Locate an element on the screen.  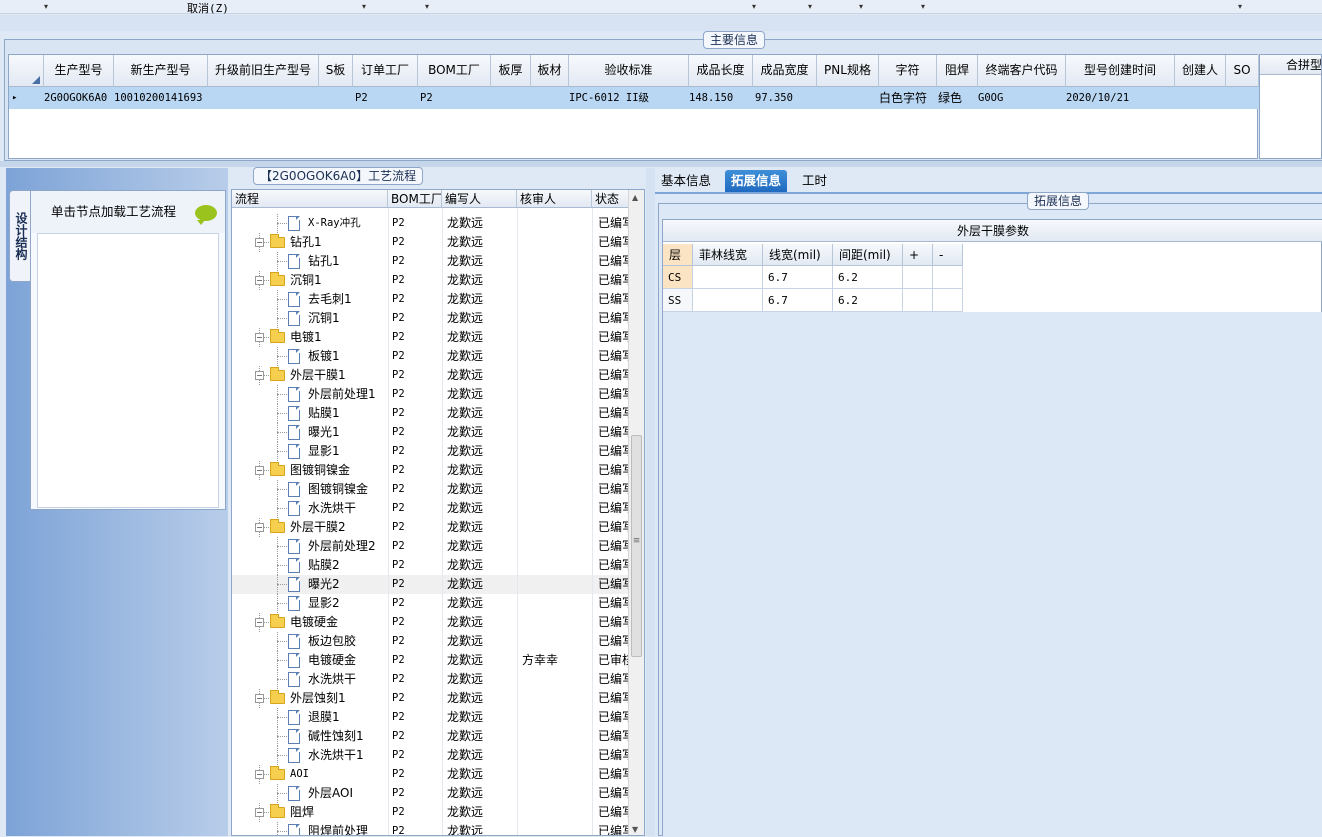
col-status: 状态 is located at coordinates (611, 199).